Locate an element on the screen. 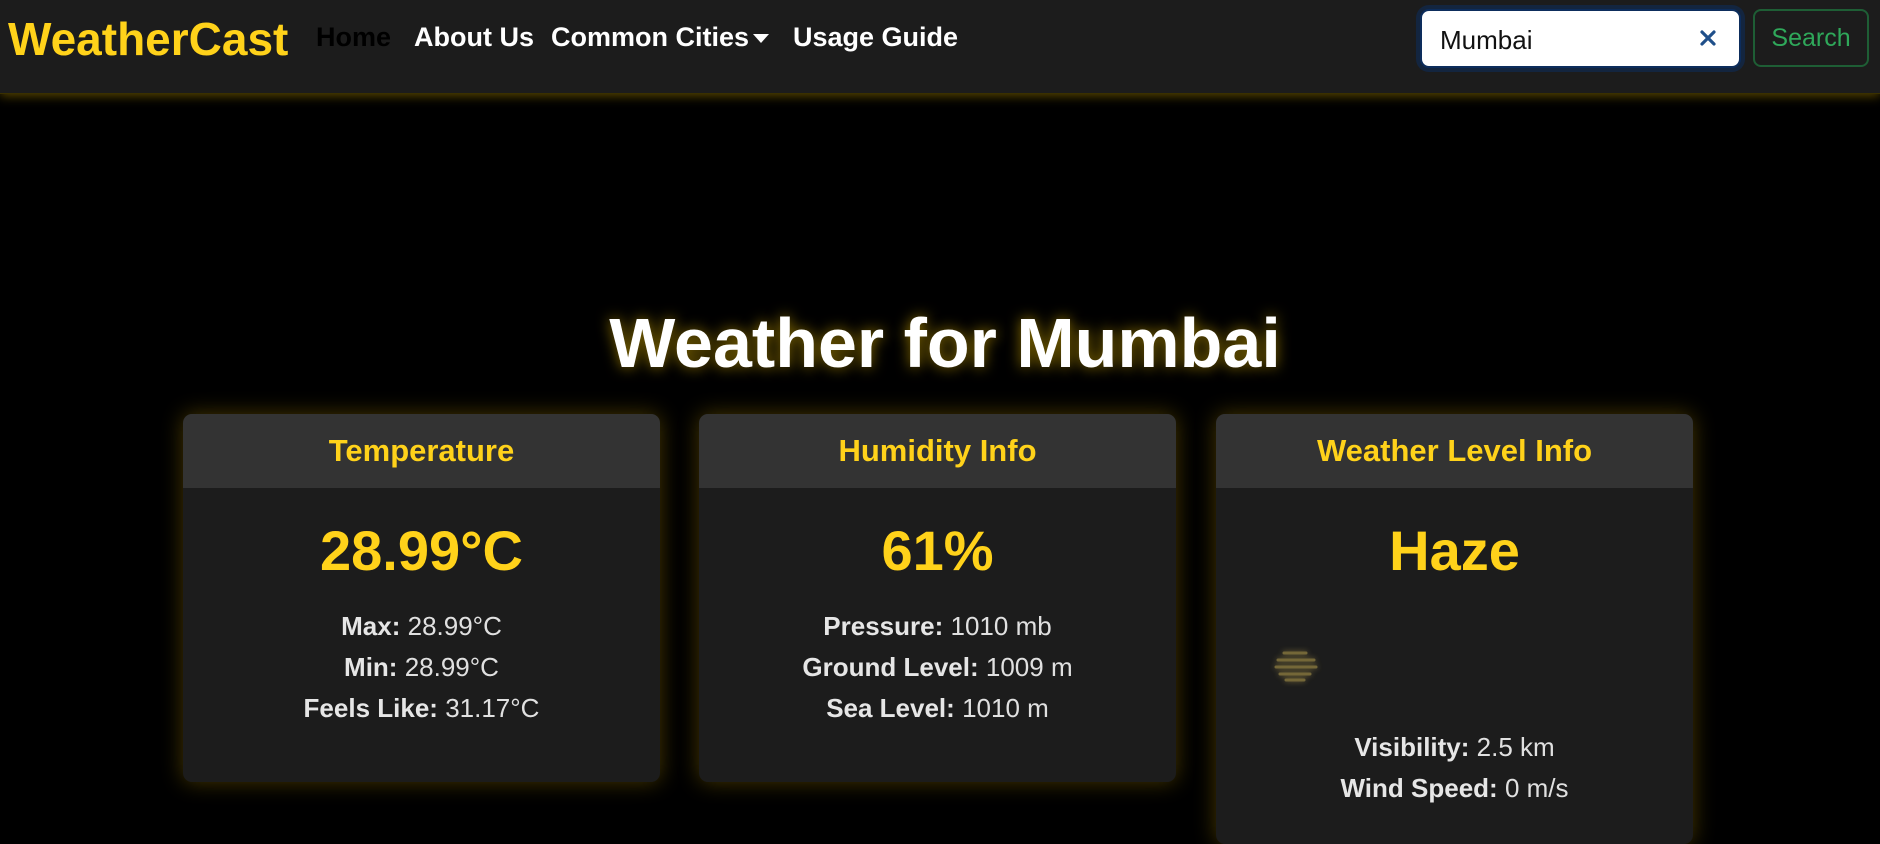 The image size is (1880, 844). search-input is located at coordinates (1565, 40).